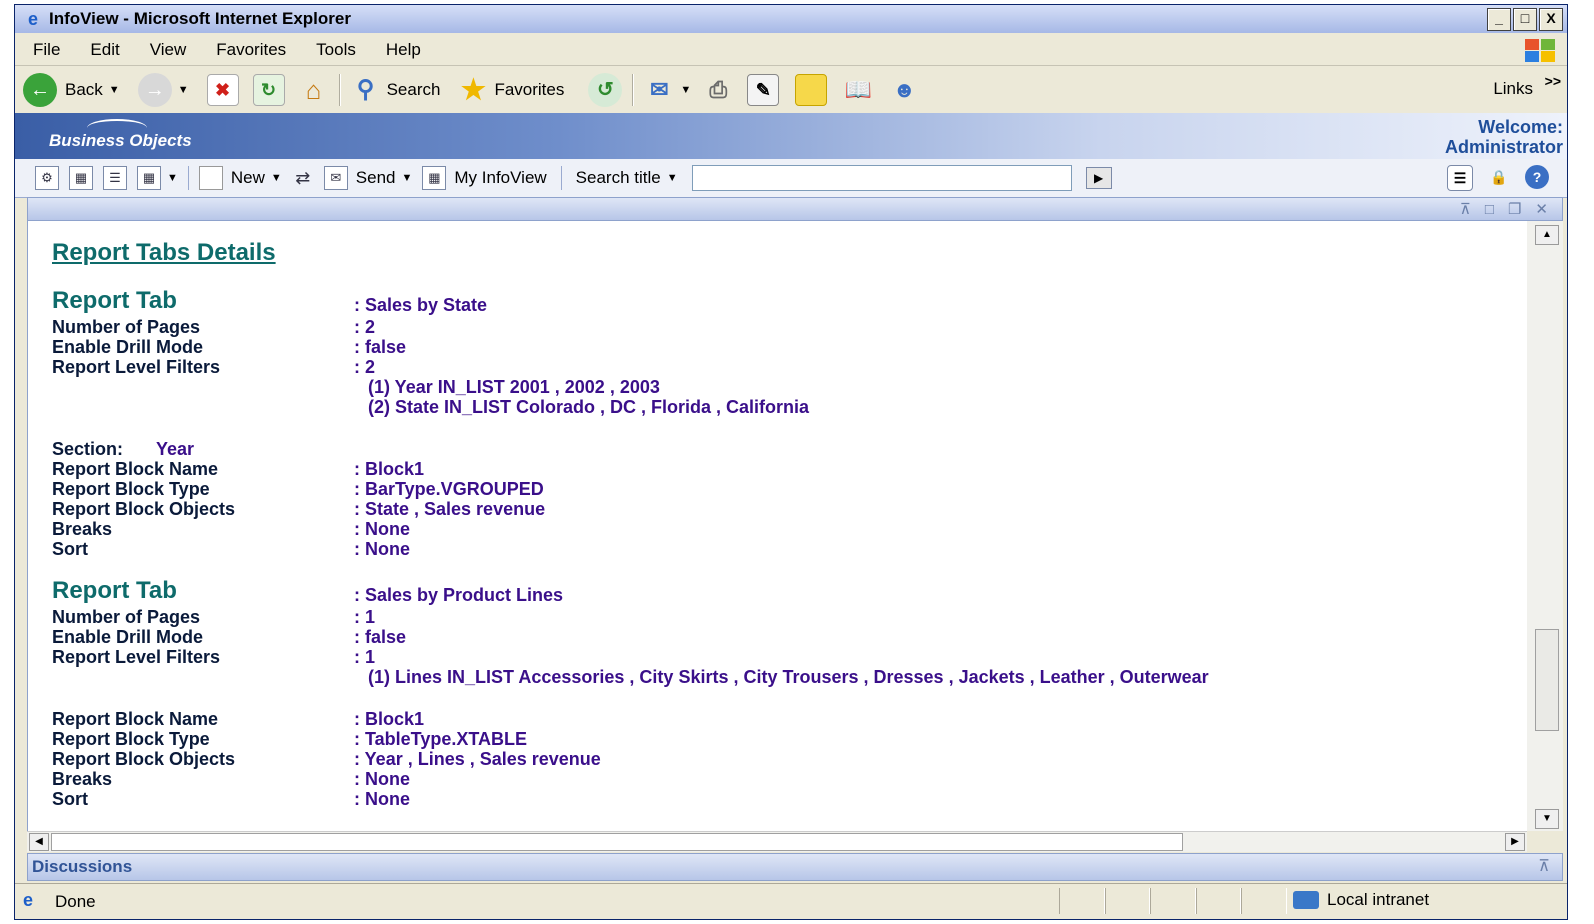  What do you see at coordinates (811, 90) in the screenshot?
I see `discuss-icon` at bounding box center [811, 90].